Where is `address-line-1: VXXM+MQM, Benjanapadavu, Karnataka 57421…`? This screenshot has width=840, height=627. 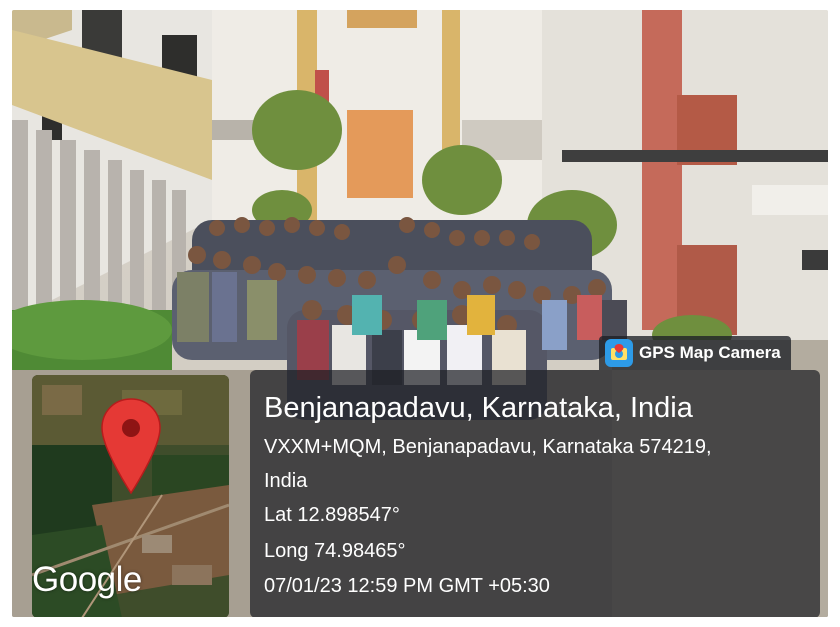 address-line-1: VXXM+MQM, Benjanapadavu, Karnataka 57421… is located at coordinates (488, 447).